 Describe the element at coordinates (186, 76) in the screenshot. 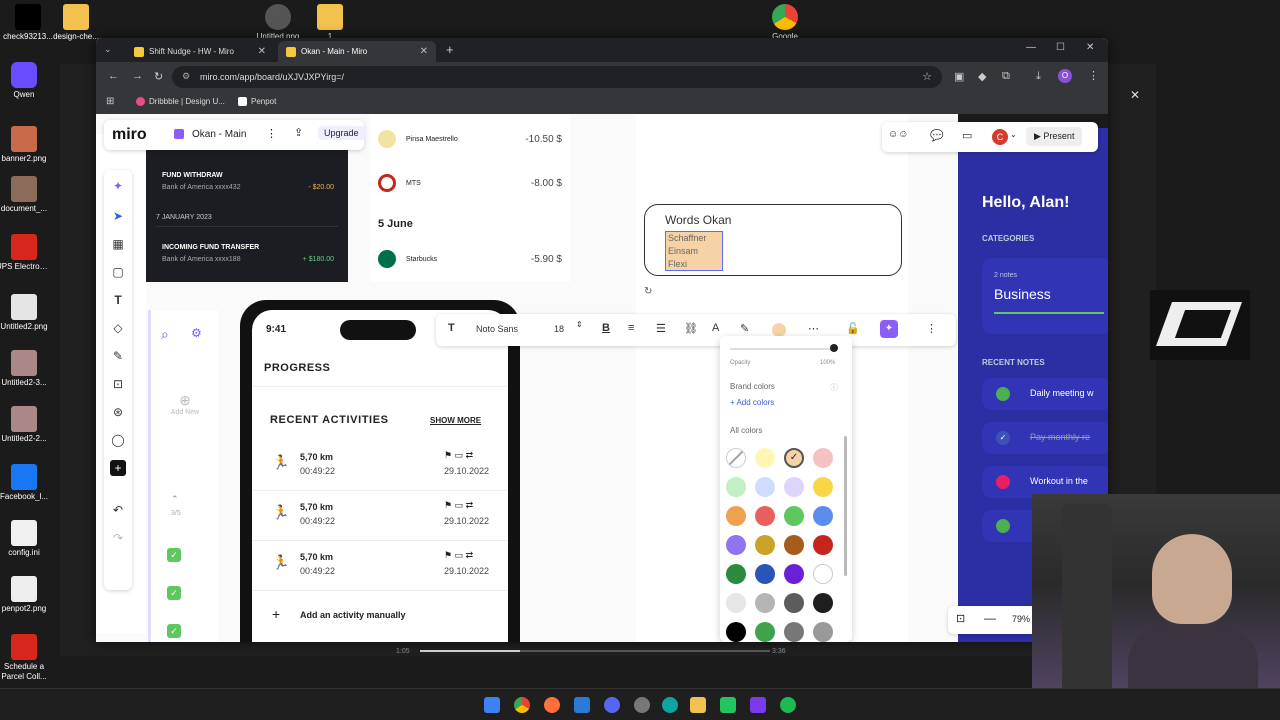

I see `site-info-icon: ⚙` at that location.